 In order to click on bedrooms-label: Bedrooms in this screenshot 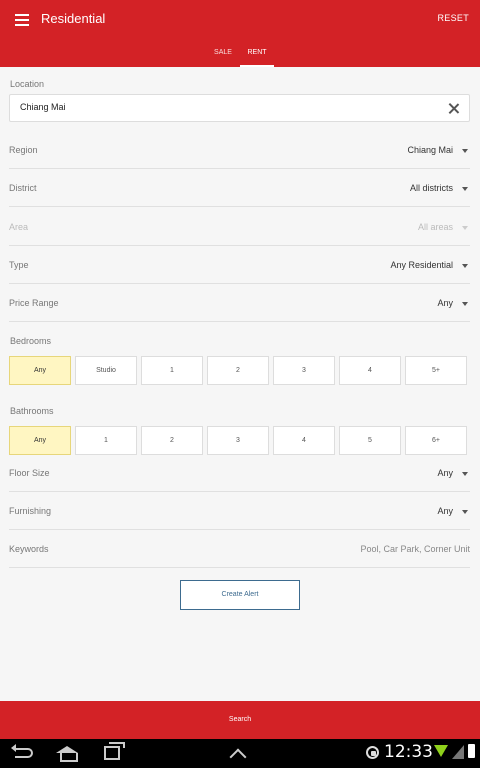, I will do `click(31, 341)`.